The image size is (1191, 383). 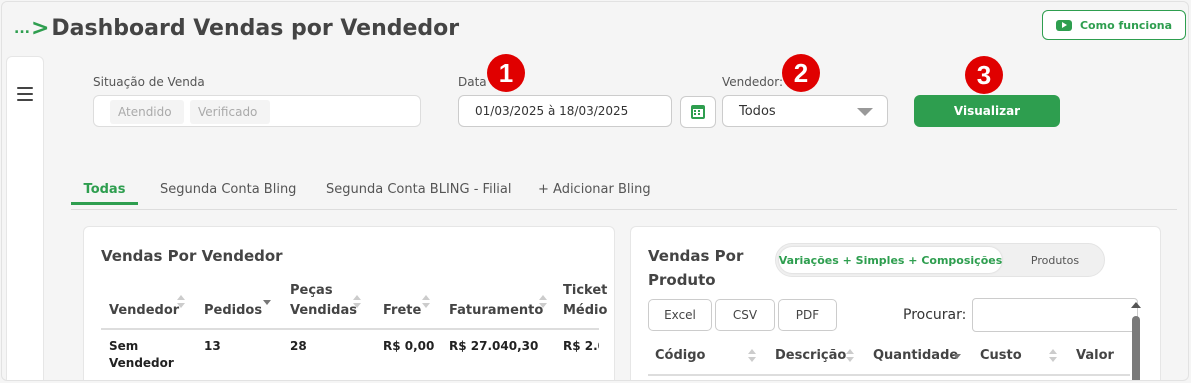 What do you see at coordinates (757, 111) in the screenshot?
I see `vendedor-select-value: Todos` at bounding box center [757, 111].